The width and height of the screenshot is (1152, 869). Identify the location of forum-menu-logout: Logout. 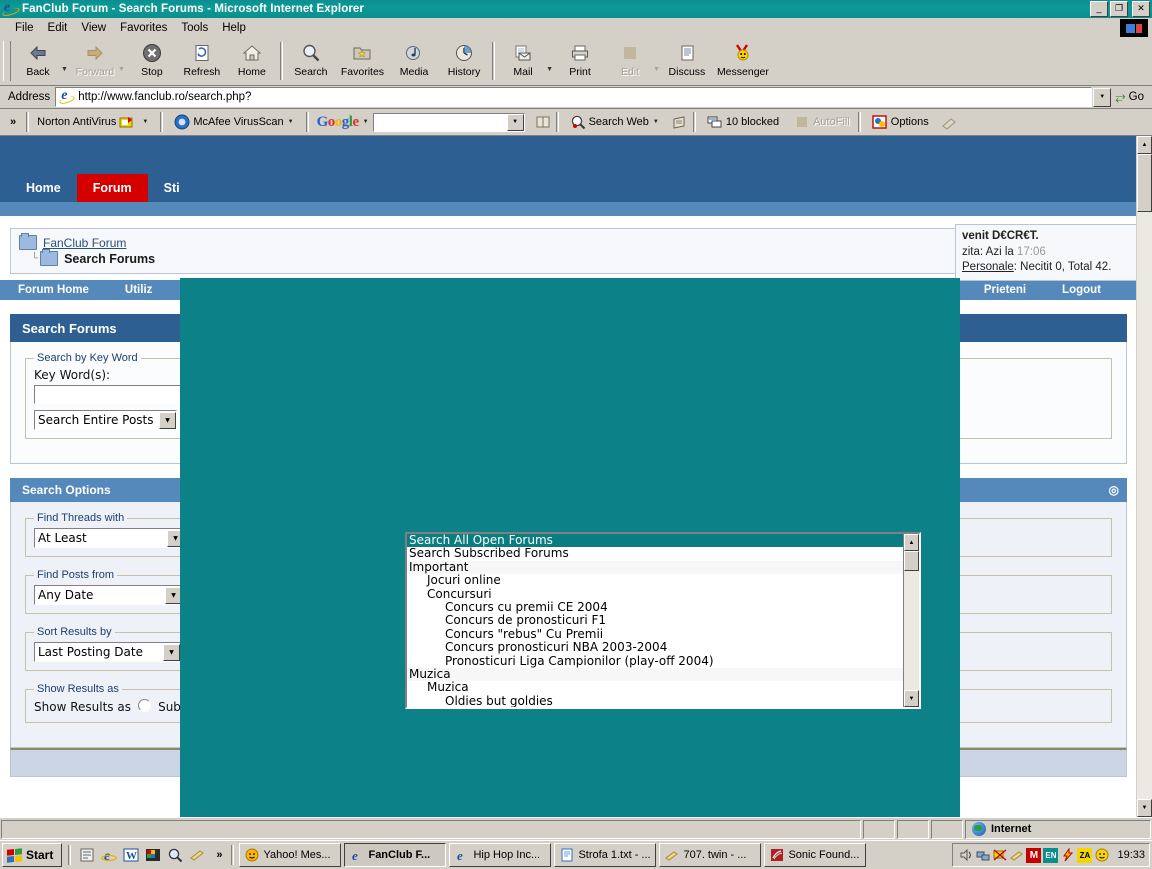
(1081, 290).